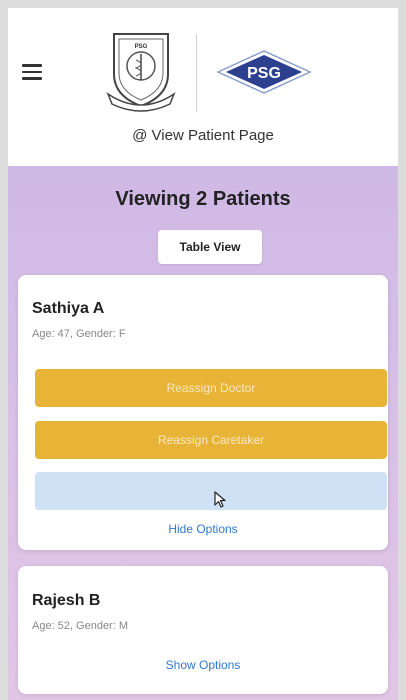 This screenshot has width=406, height=700. Describe the element at coordinates (220, 499) in the screenshot. I see `mouse-pointer-icon` at that location.